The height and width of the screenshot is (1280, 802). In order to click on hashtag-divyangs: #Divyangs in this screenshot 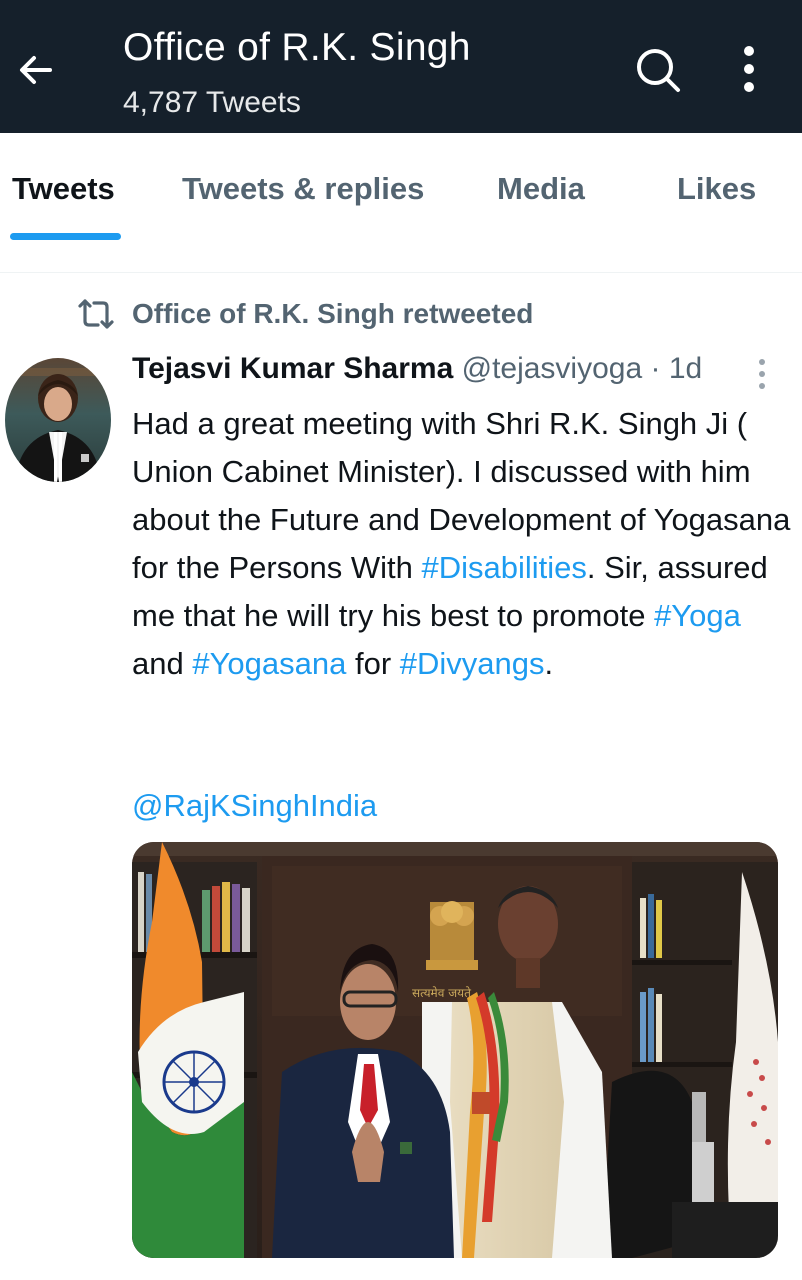, I will do `click(472, 663)`.